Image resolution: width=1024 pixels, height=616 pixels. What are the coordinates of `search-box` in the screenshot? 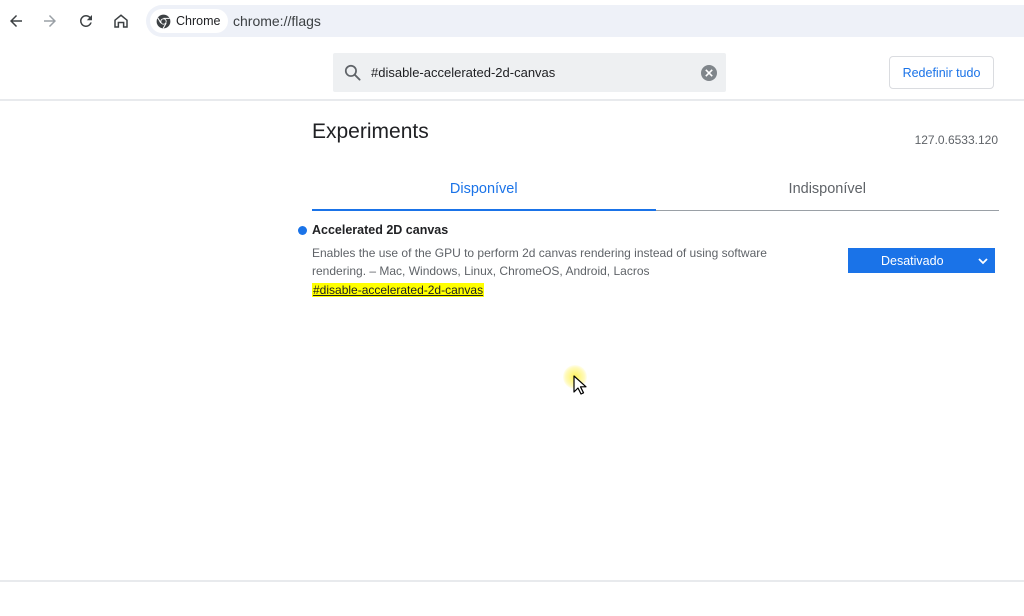 It's located at (529, 72).